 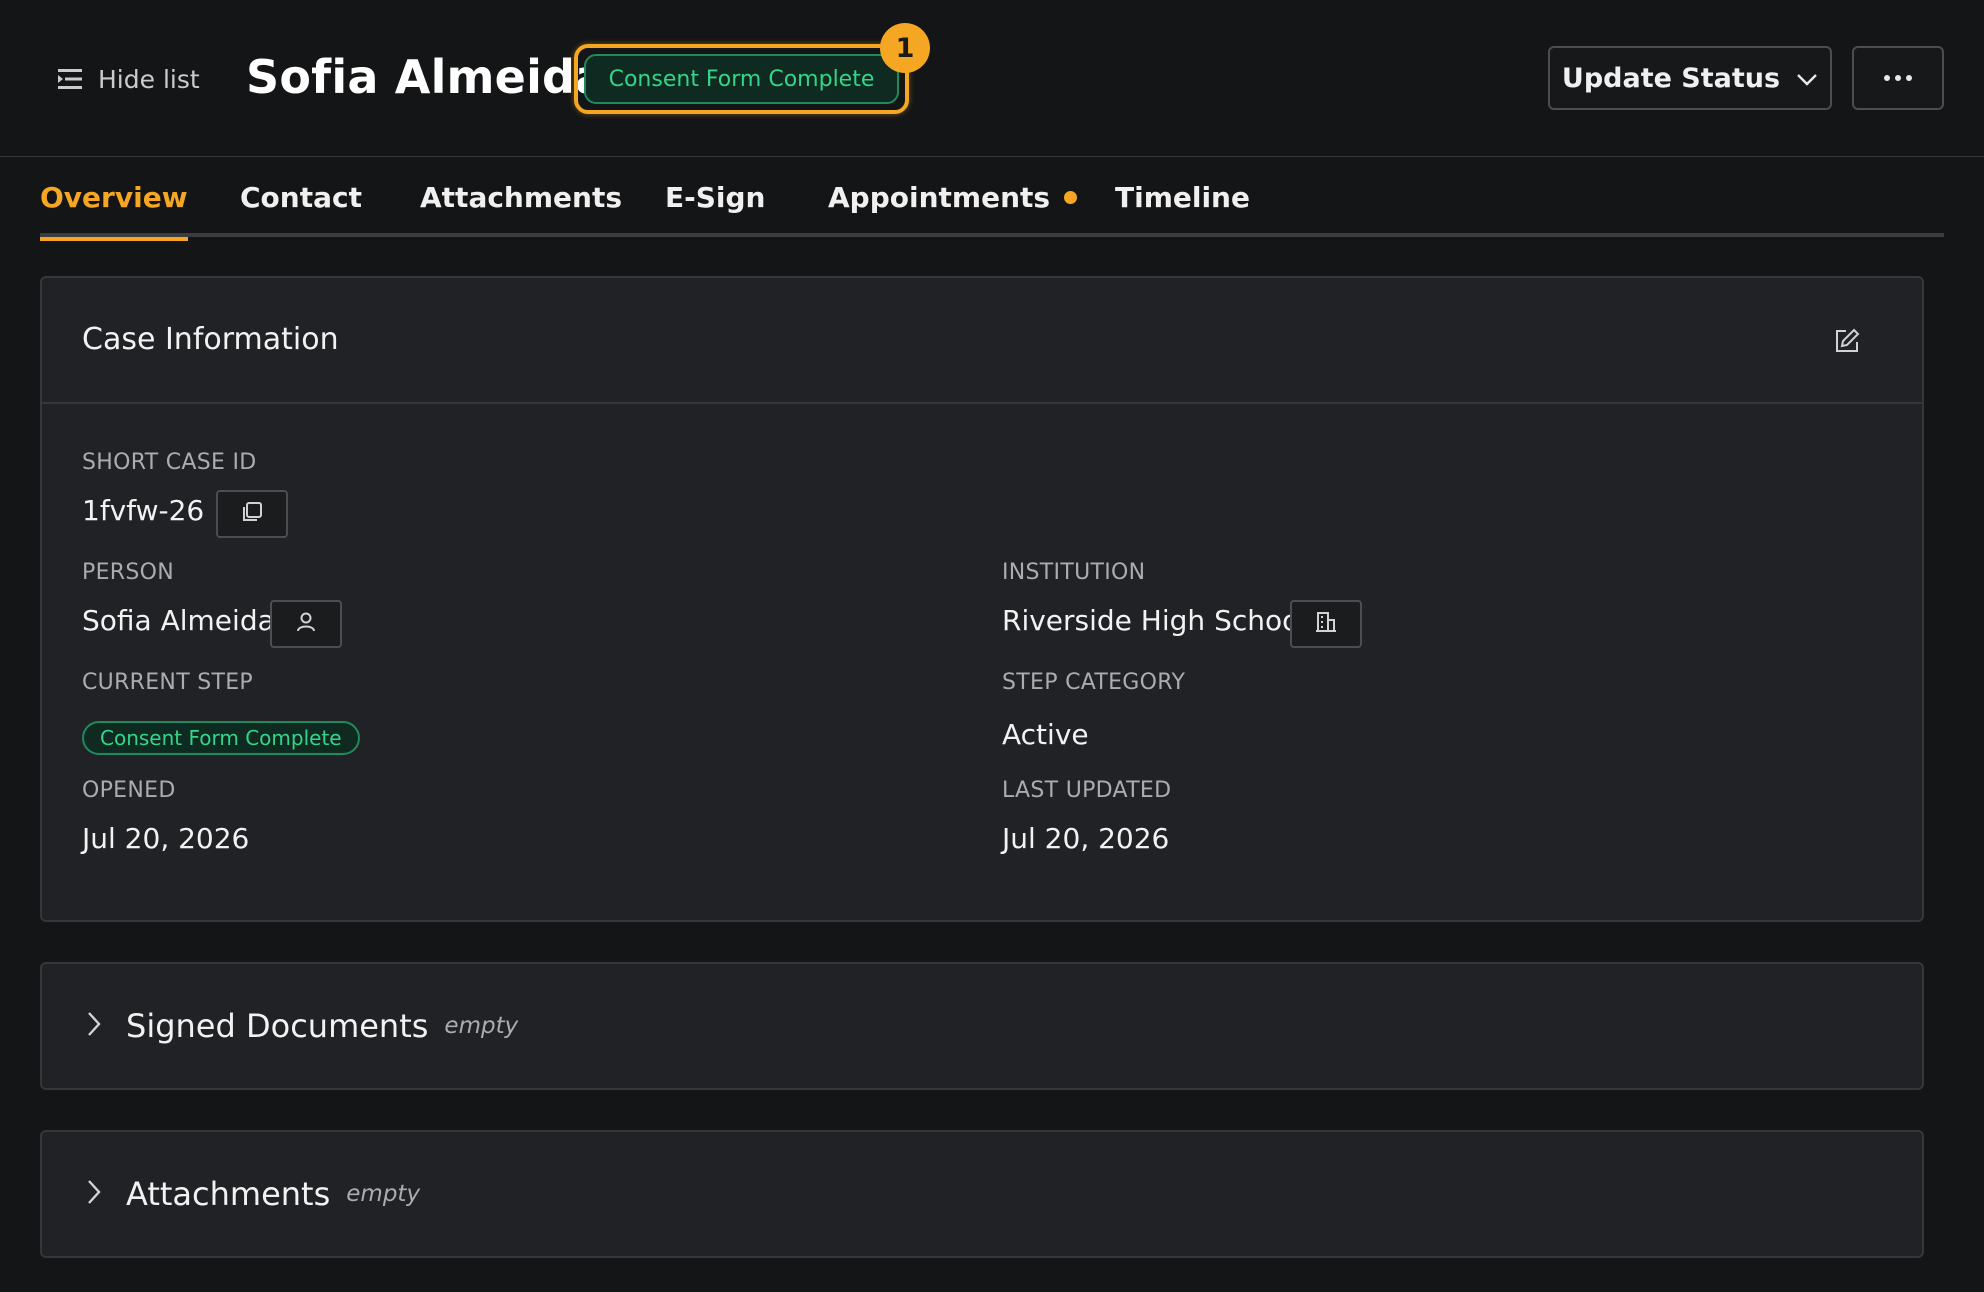 I want to click on tab-appointments-label: Appointments, so click(x=939, y=197).